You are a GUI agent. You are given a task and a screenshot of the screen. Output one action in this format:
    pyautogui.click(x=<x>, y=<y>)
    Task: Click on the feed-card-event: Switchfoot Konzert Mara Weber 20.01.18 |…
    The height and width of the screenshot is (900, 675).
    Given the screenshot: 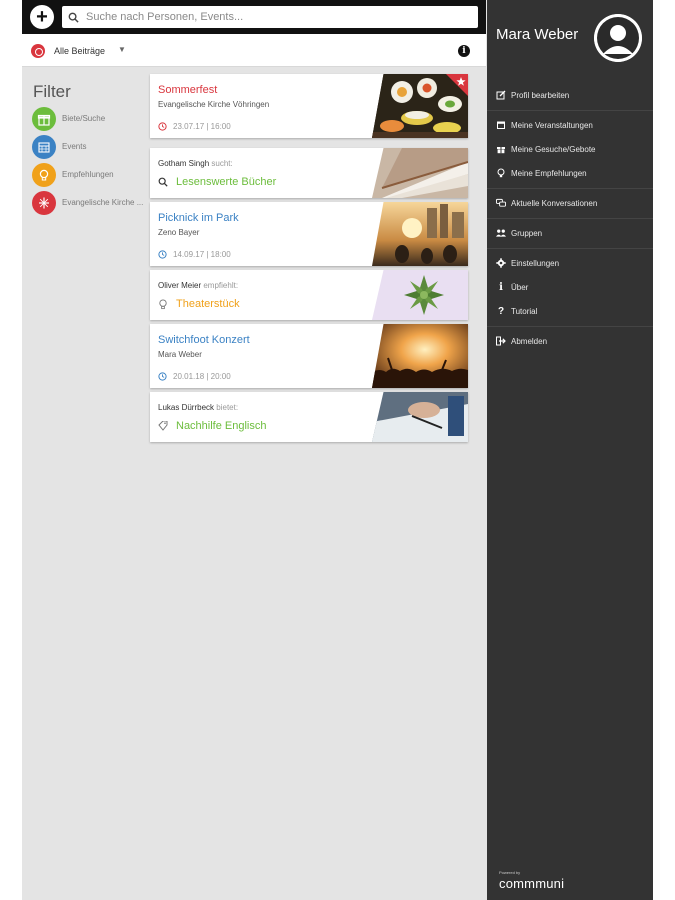 What is the action you would take?
    pyautogui.click(x=309, y=356)
    